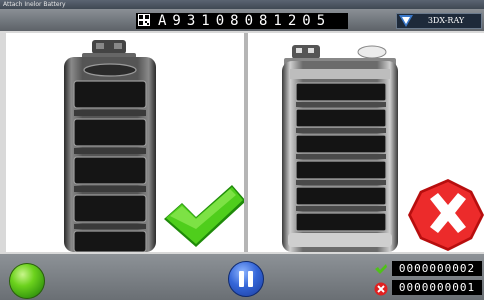 Image resolution: width=484 pixels, height=300 pixels. Describe the element at coordinates (242, 4) in the screenshot. I see `window-titlebar: Attach Inelor Battery` at that location.